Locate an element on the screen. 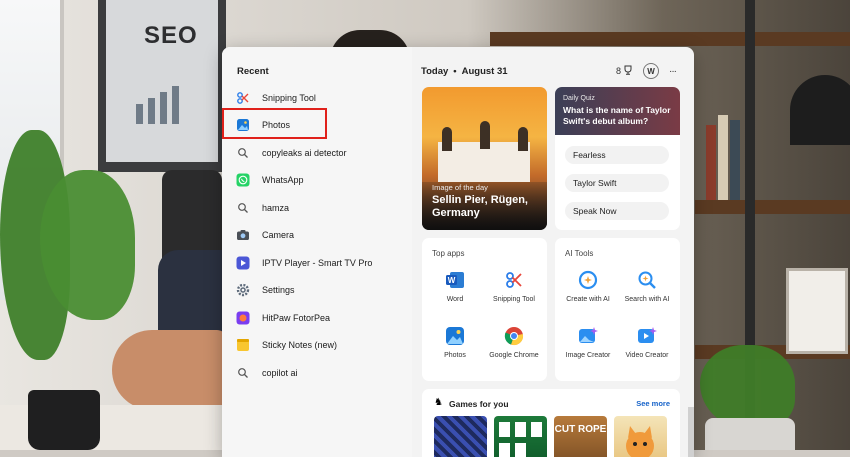 The width and height of the screenshot is (850, 457). more-options-icon: ··· is located at coordinates (673, 71).